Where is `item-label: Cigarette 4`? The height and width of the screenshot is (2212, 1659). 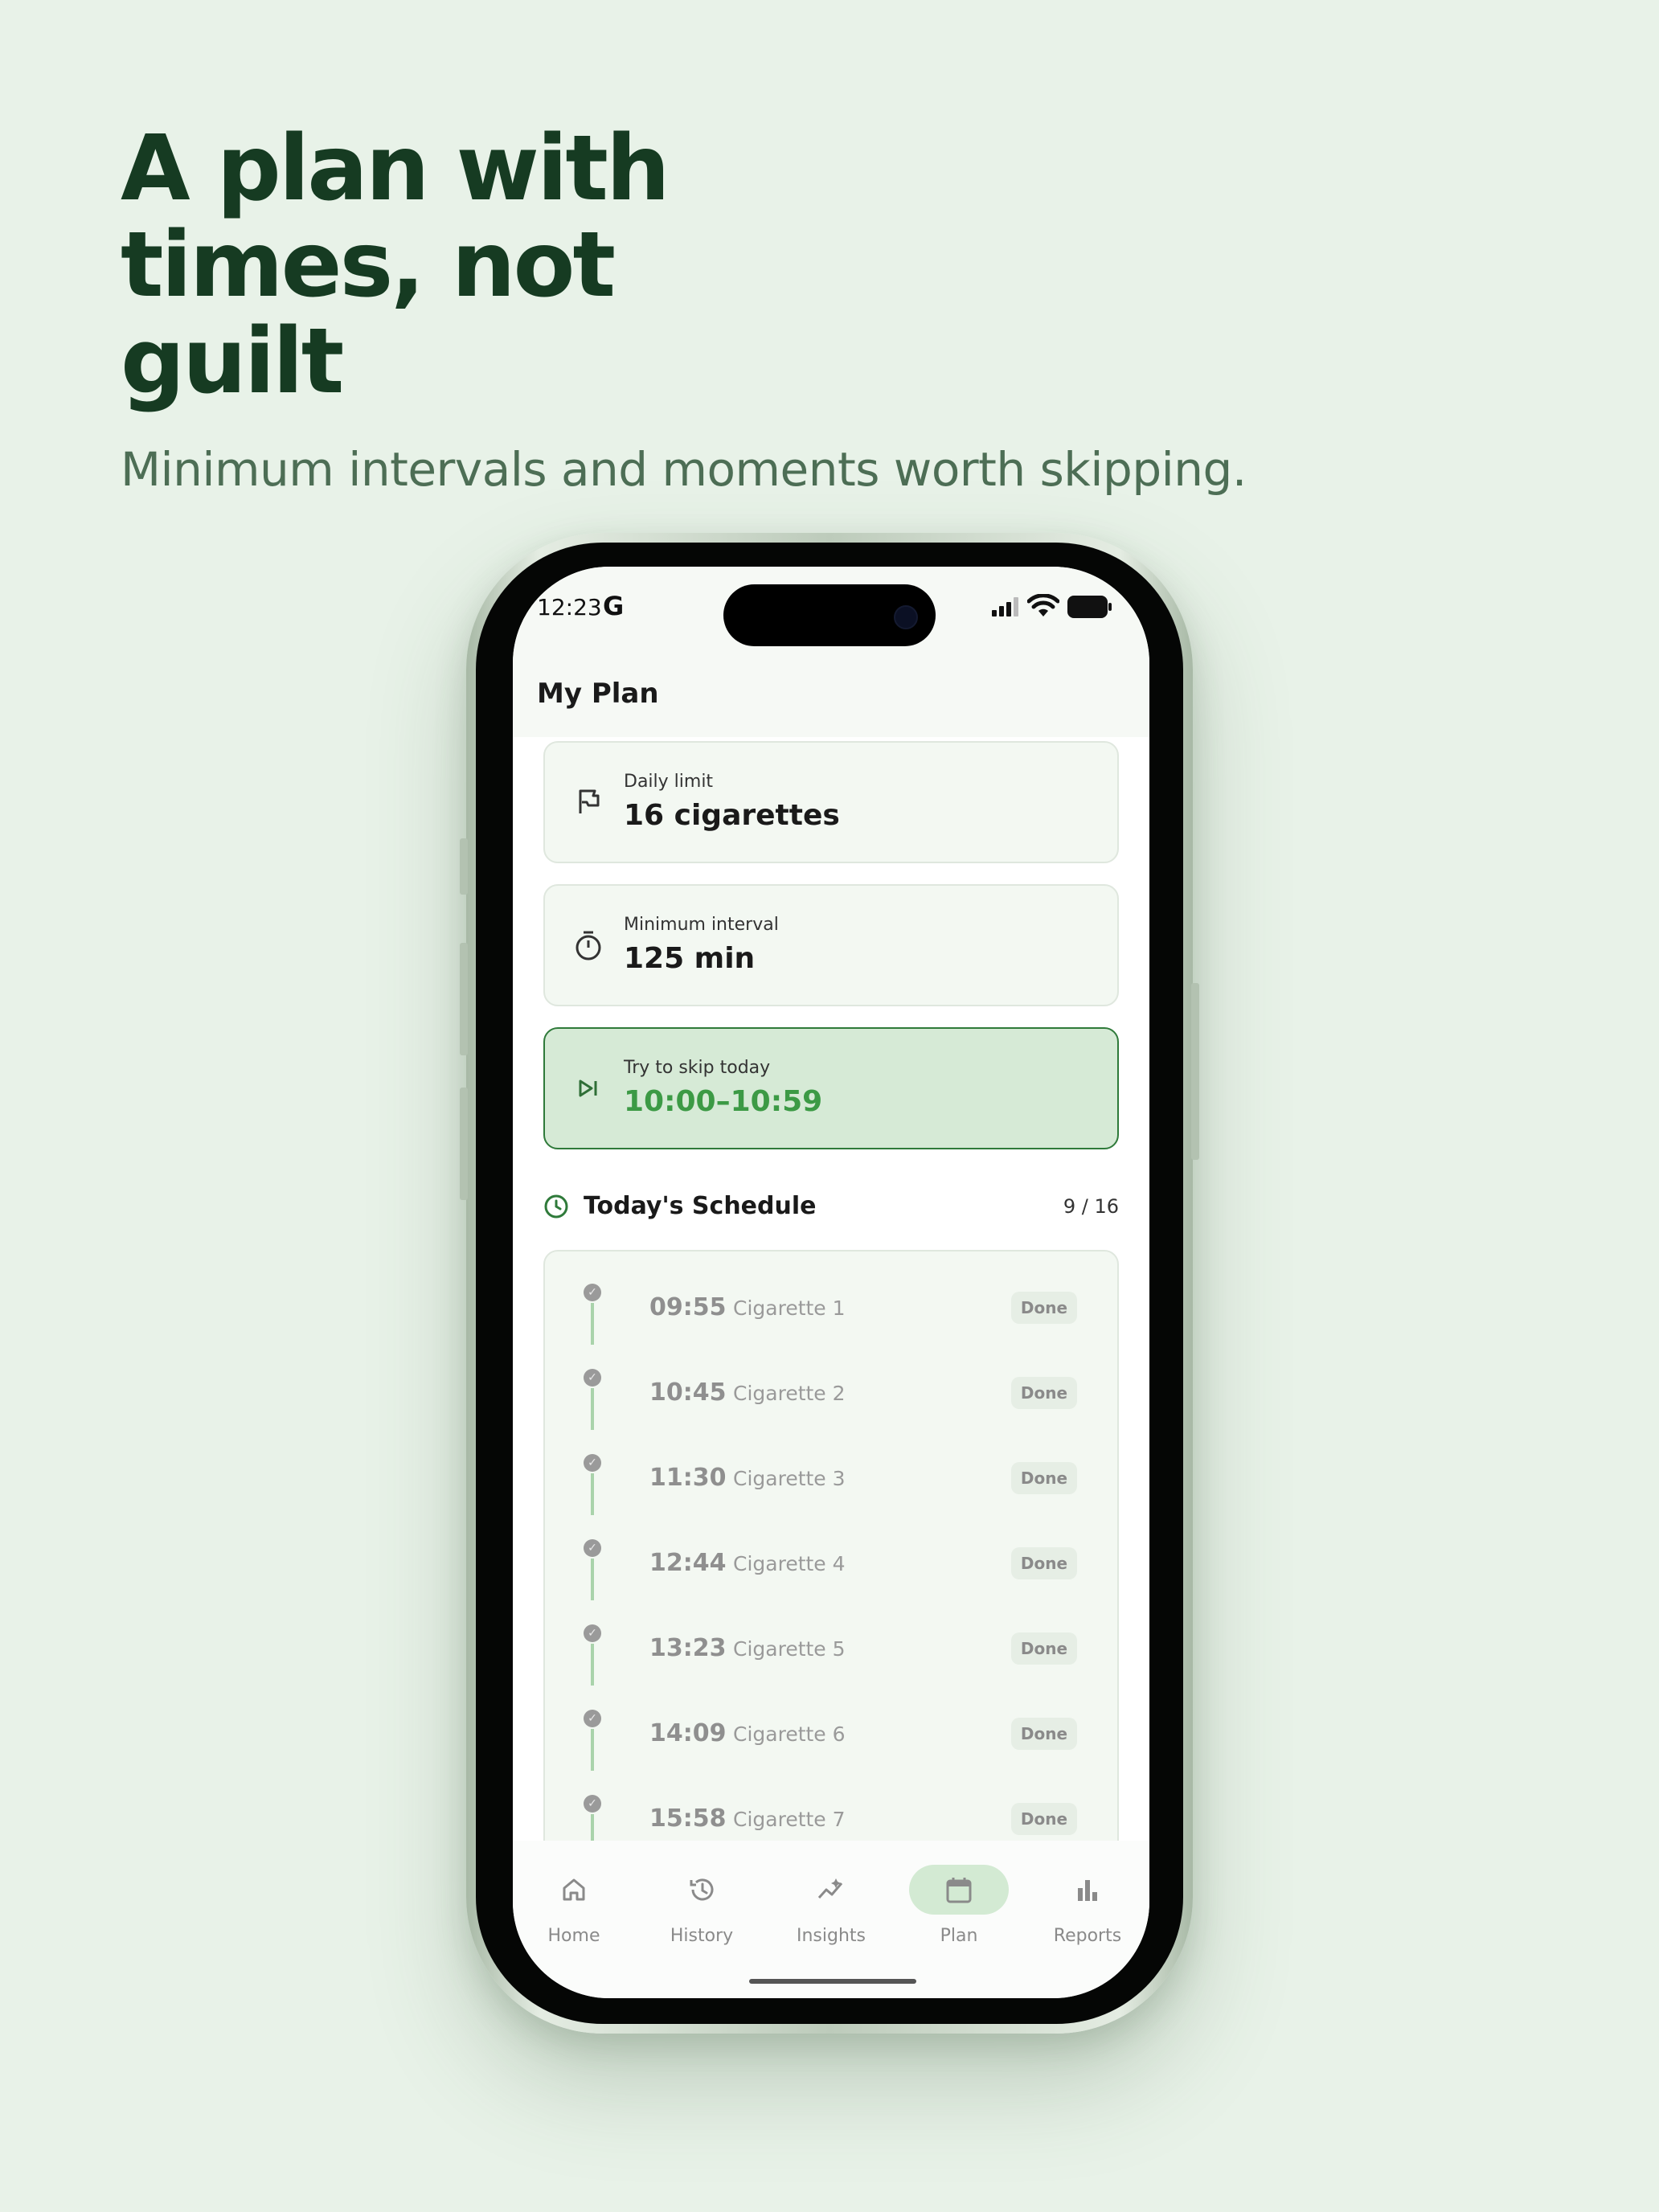 item-label: Cigarette 4 is located at coordinates (789, 1563).